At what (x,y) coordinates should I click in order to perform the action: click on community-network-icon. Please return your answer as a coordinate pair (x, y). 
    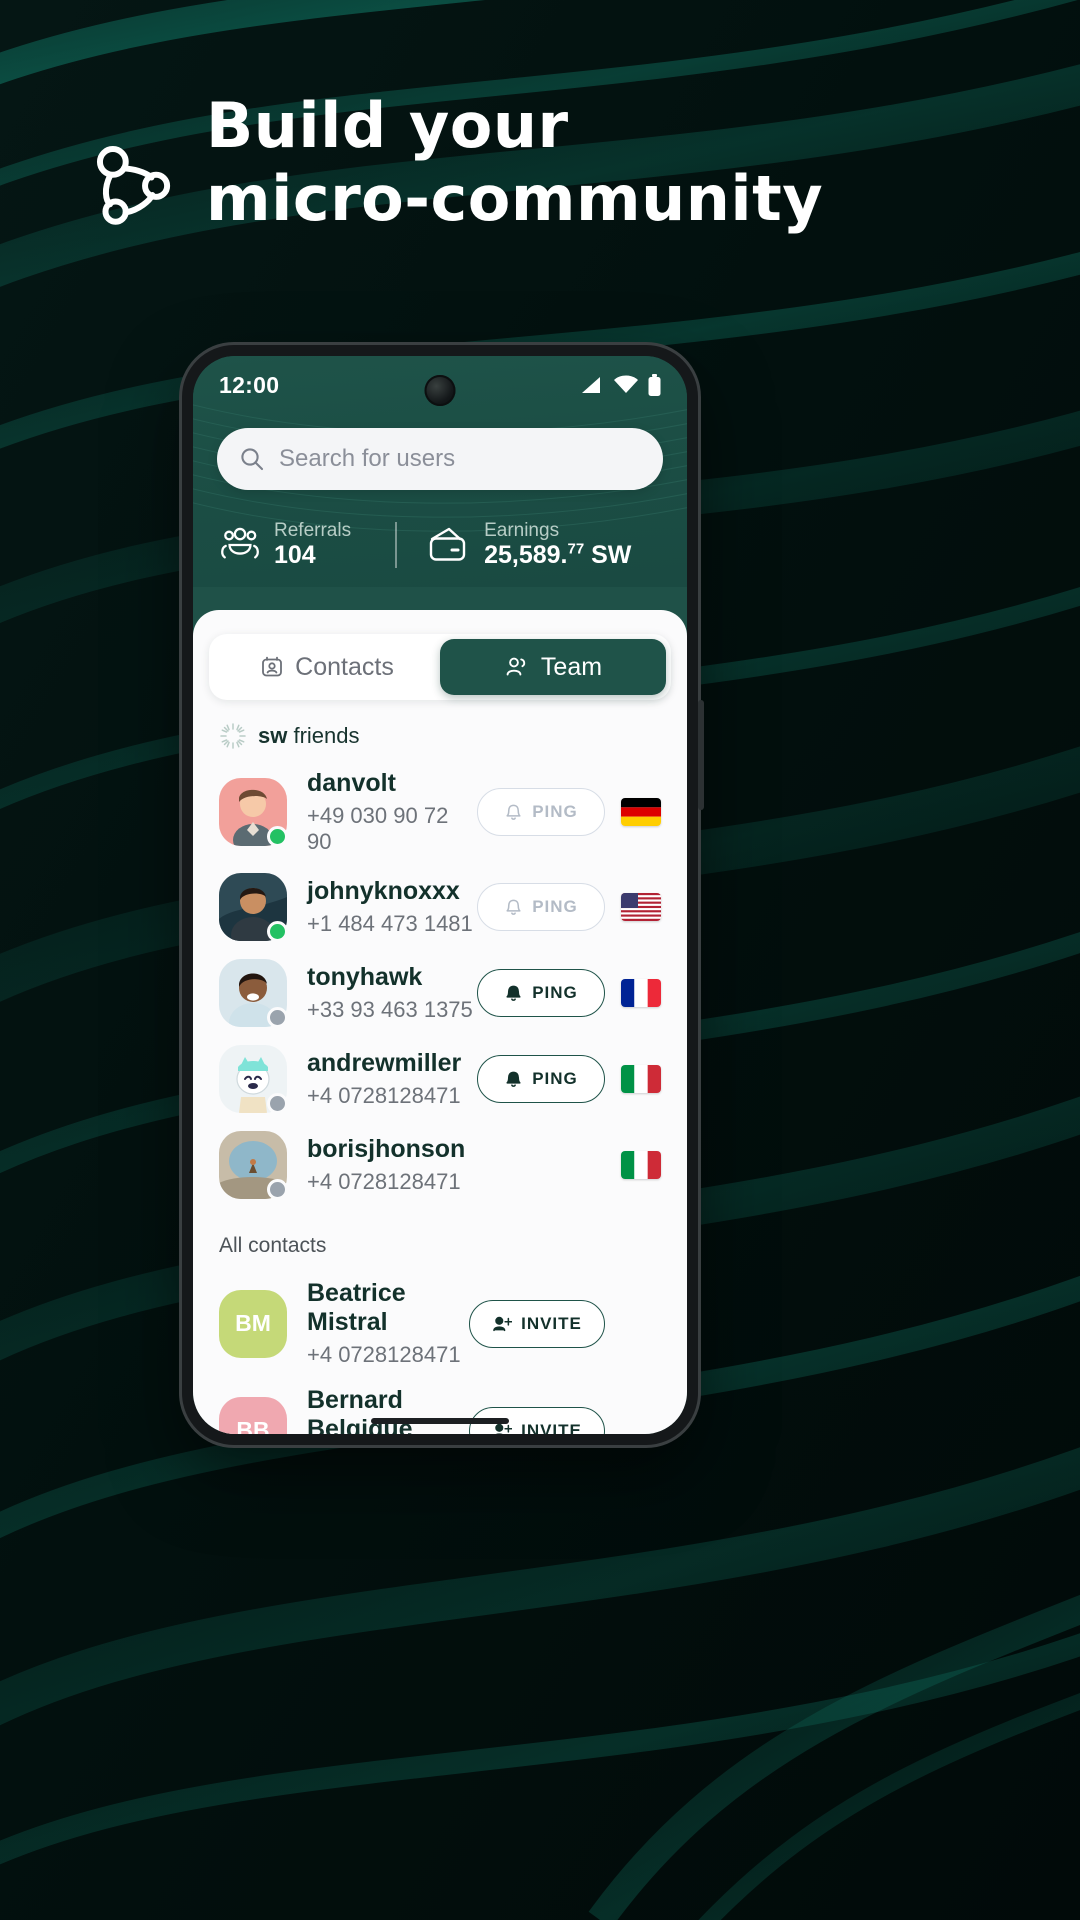
    Looking at the image, I should click on (133, 185).